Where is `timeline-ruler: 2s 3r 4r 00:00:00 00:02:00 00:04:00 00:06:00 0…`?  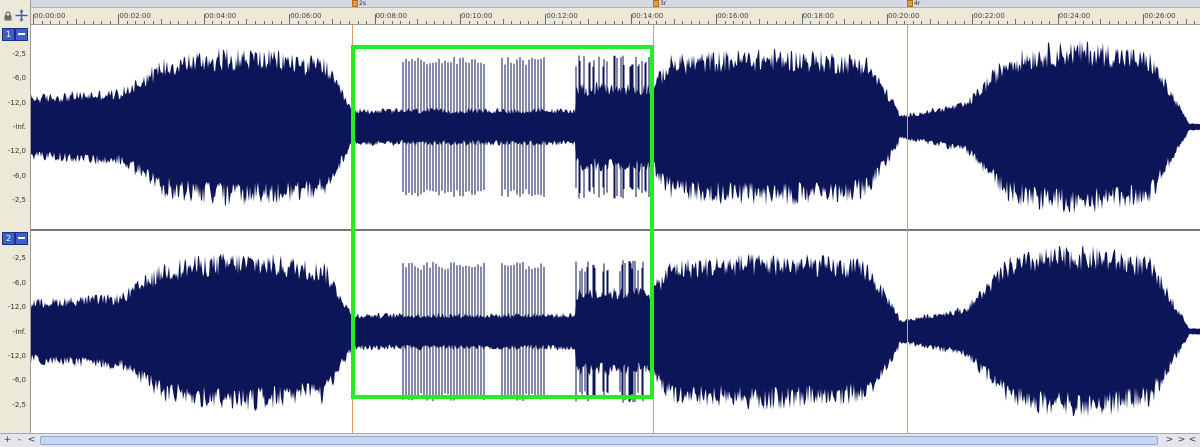 timeline-ruler: 2s 3r 4r 00:00:00 00:02:00 00:04:00 00:06:00 0… is located at coordinates (615, 12).